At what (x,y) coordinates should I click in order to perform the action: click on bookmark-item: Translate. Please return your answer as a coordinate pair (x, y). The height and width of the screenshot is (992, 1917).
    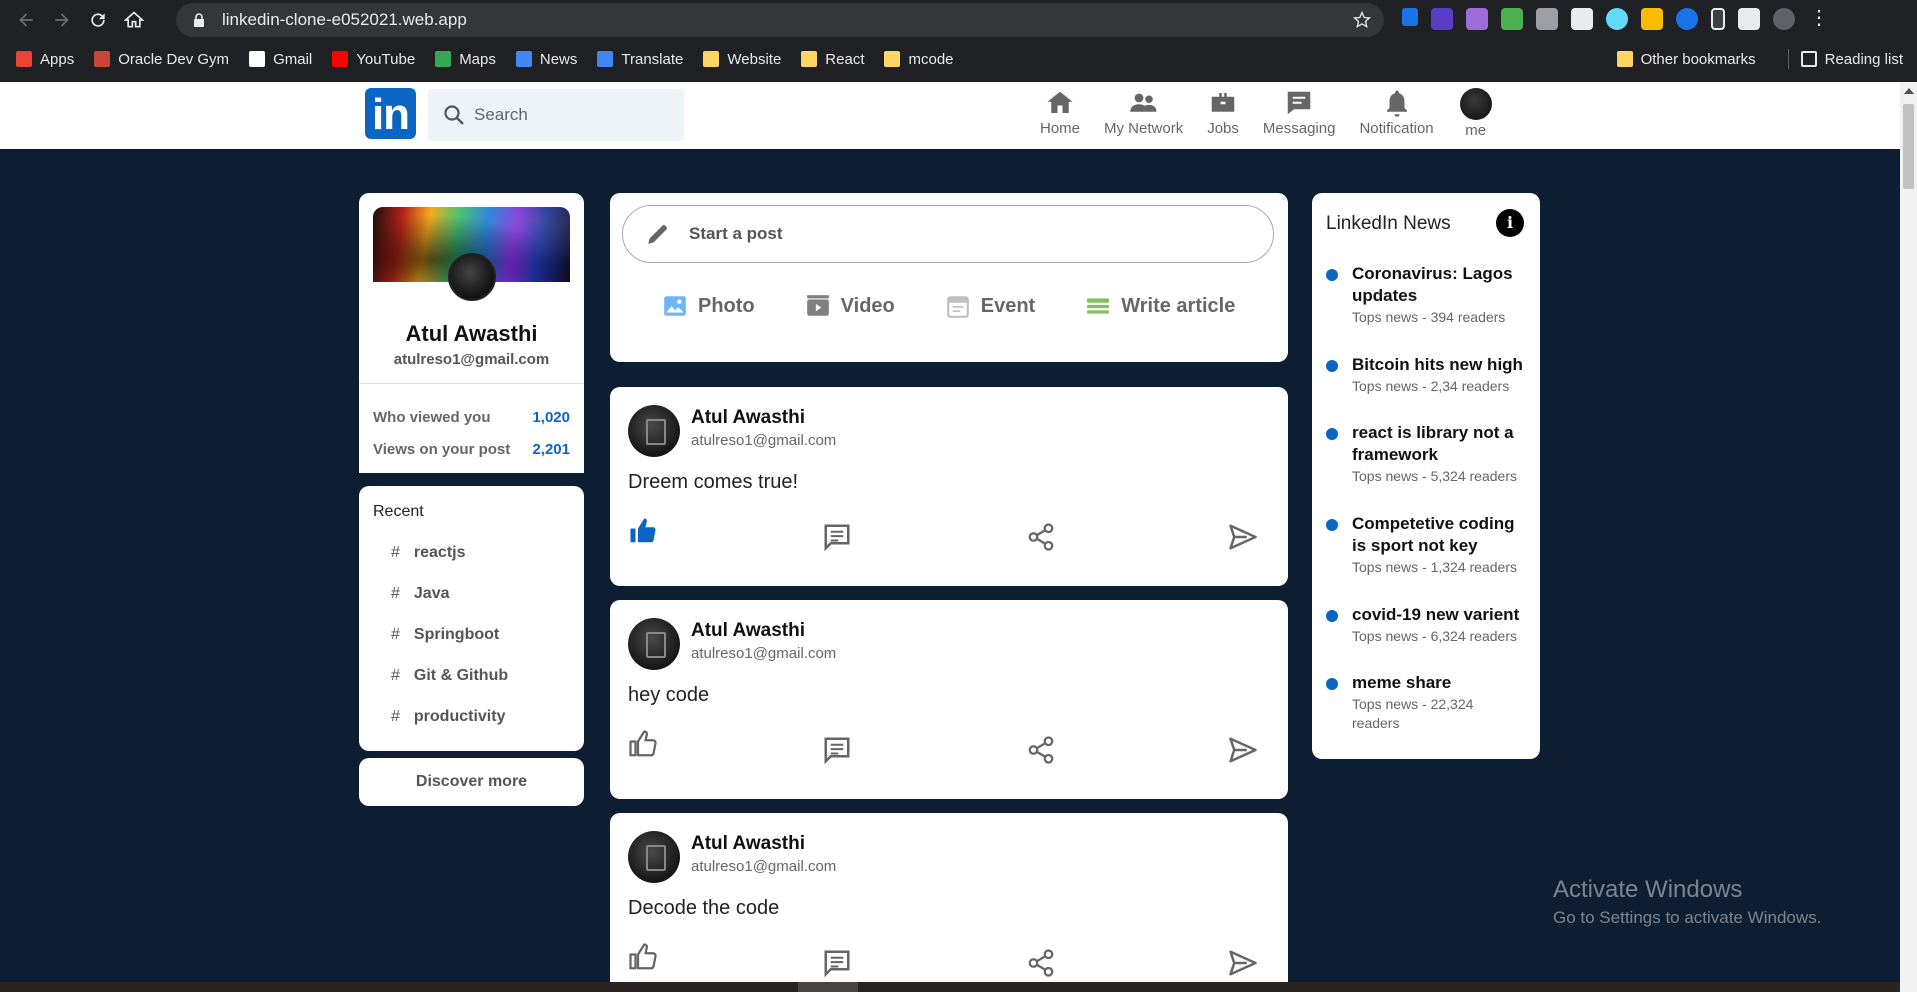
    Looking at the image, I should click on (640, 59).